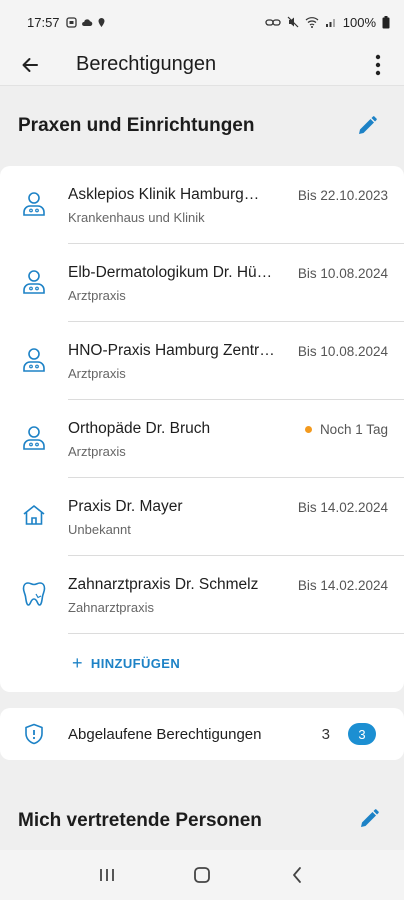 The width and height of the screenshot is (404, 900). I want to click on expired-permissions-row: Abgelaufene Berechtigungen 3 3, so click(202, 734).